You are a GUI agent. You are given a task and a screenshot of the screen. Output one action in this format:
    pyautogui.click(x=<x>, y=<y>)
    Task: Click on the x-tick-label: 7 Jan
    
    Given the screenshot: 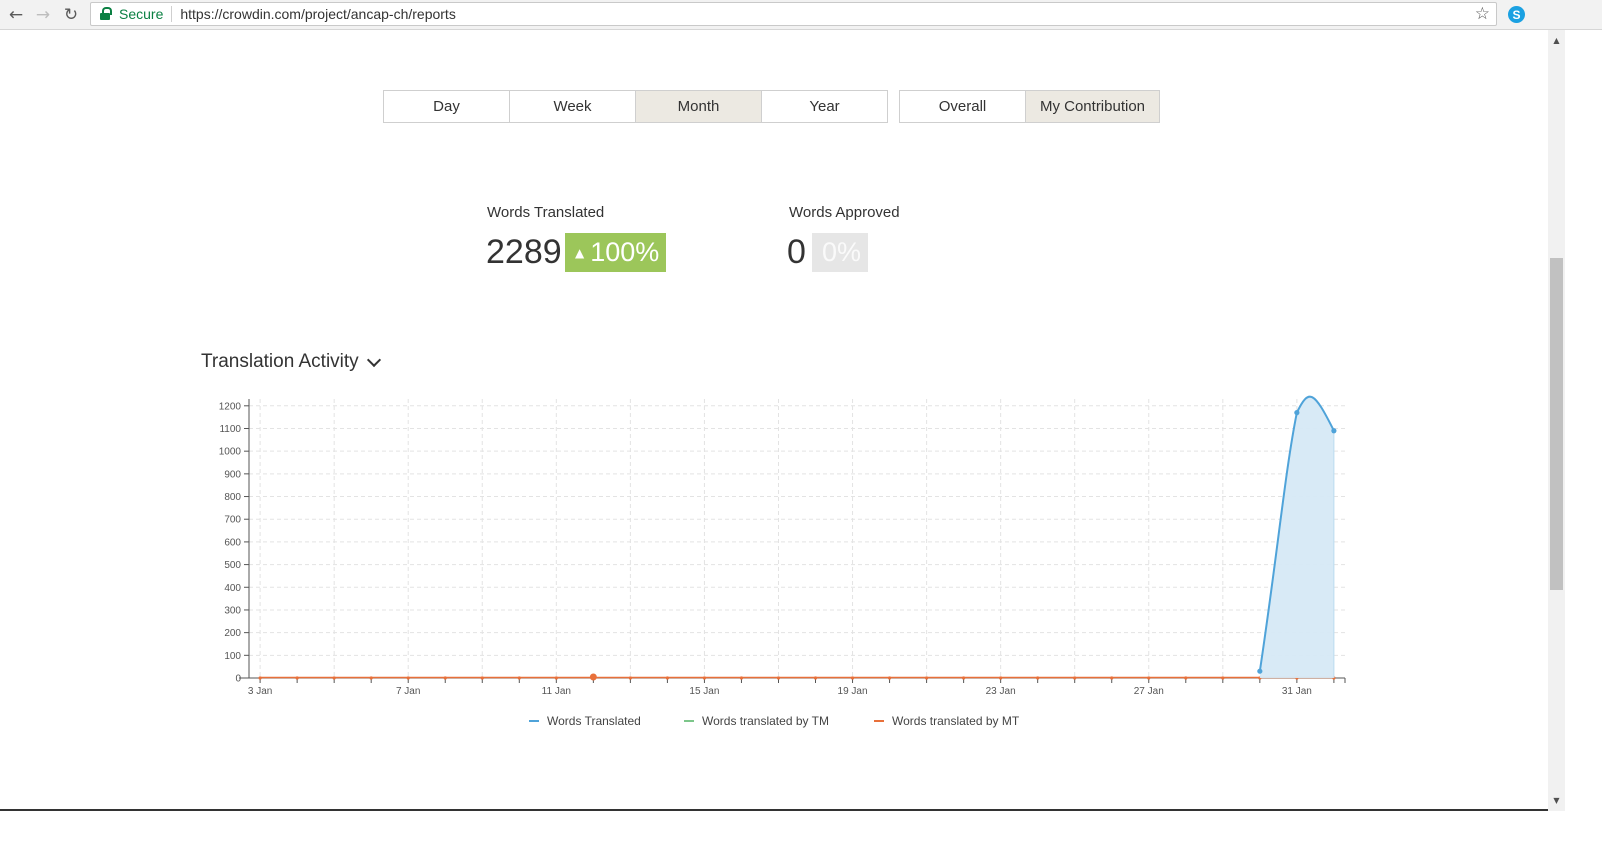 What is the action you would take?
    pyautogui.click(x=408, y=691)
    